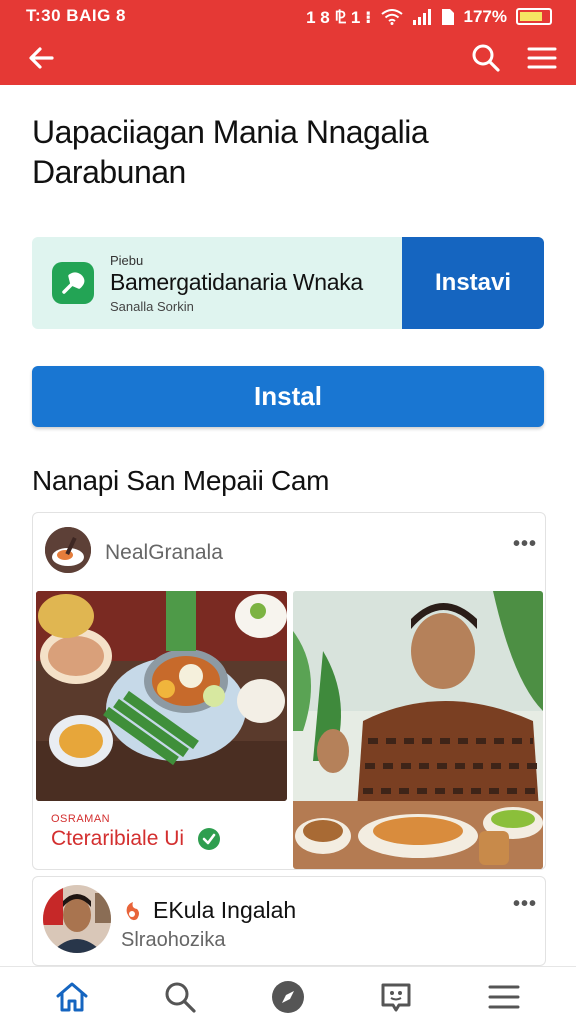 The image size is (576, 1024). I want to click on home-icon, so click(72, 997).